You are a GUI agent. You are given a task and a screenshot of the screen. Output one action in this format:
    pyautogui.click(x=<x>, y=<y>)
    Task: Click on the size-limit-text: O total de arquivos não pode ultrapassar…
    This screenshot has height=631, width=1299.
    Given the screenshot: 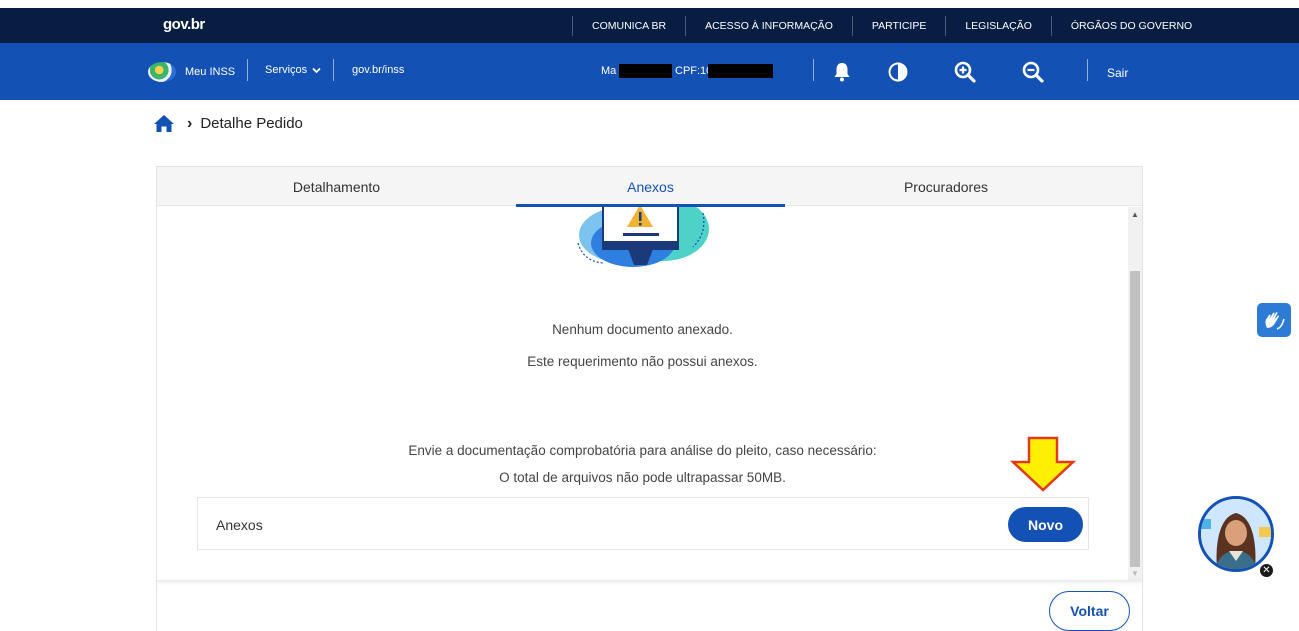 What is the action you would take?
    pyautogui.click(x=642, y=477)
    